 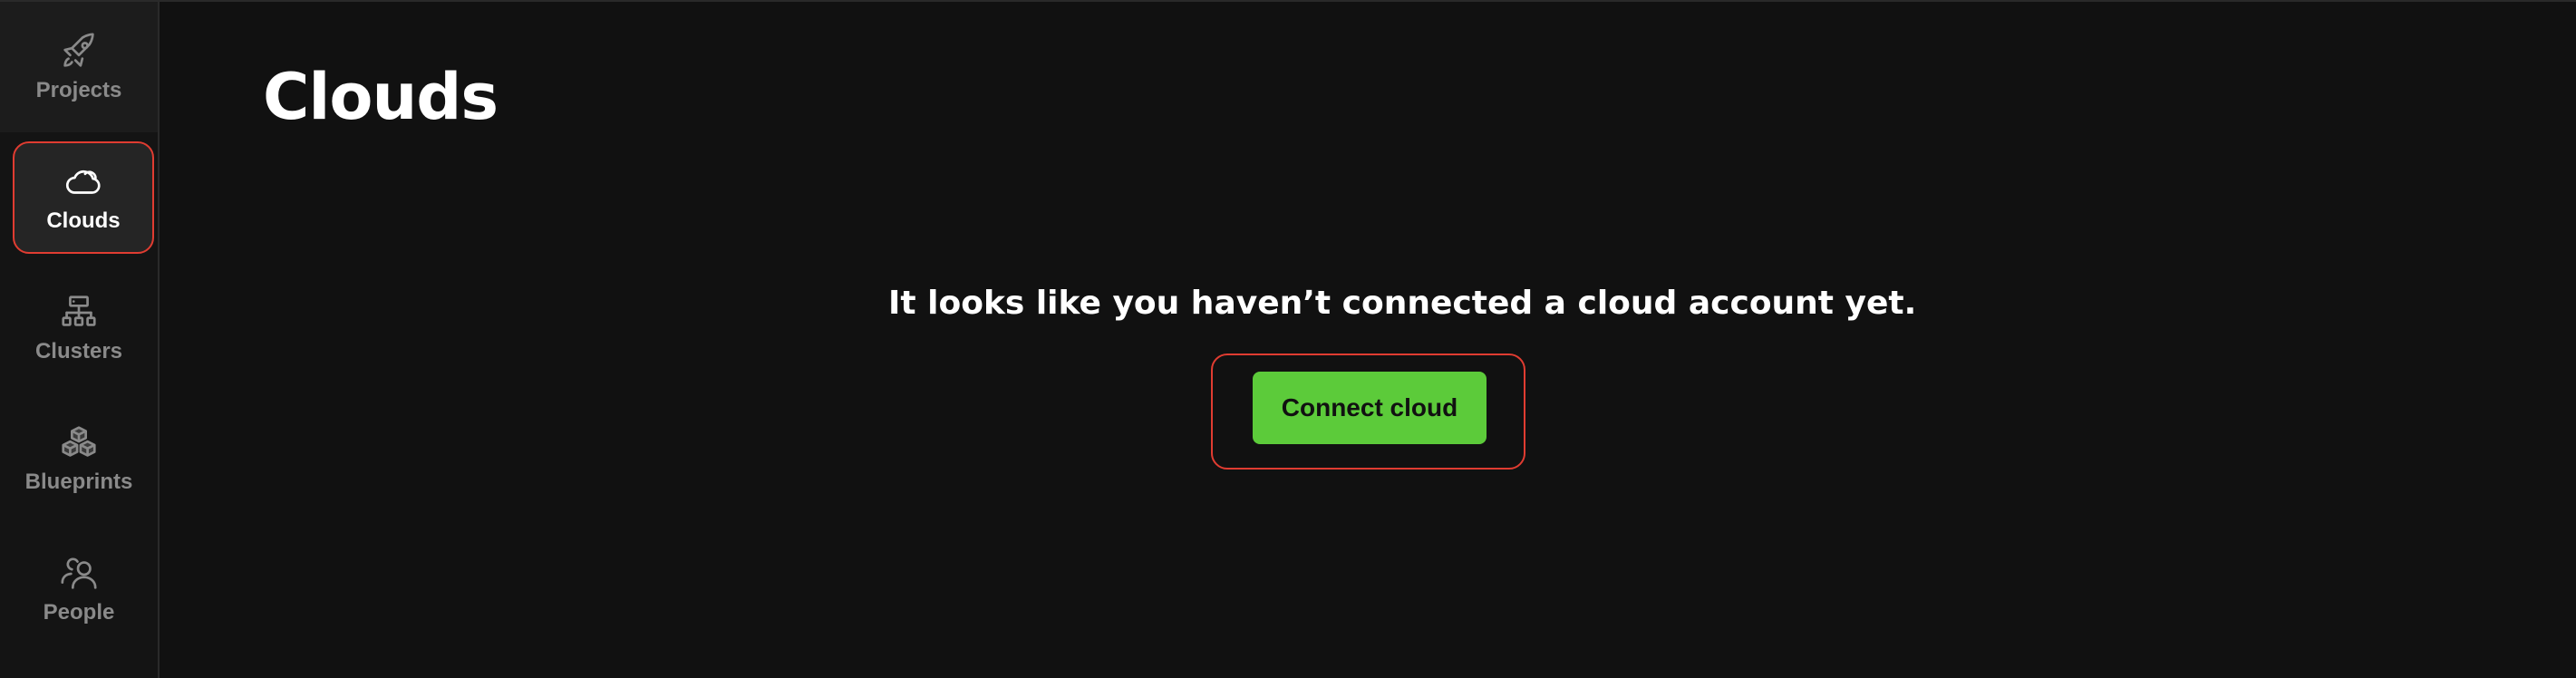 I want to click on sidebar-item-label: People, so click(x=79, y=612).